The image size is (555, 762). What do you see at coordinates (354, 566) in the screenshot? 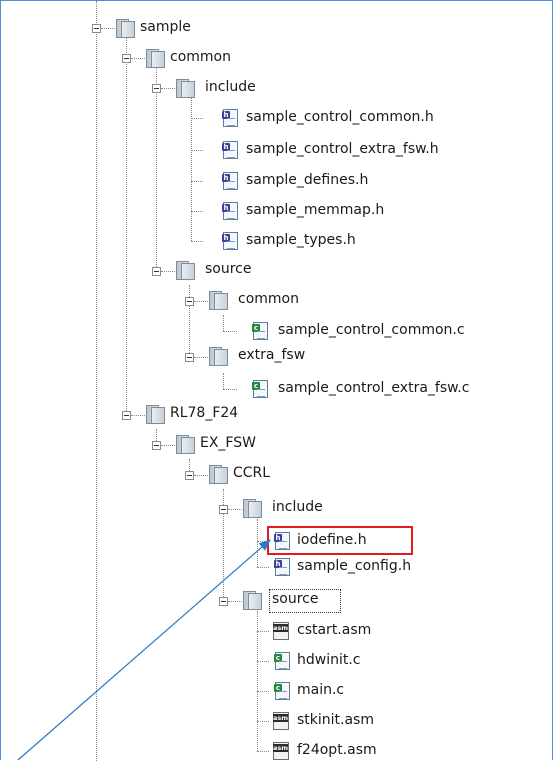
I see `tree-node-file: sample_config.h` at bounding box center [354, 566].